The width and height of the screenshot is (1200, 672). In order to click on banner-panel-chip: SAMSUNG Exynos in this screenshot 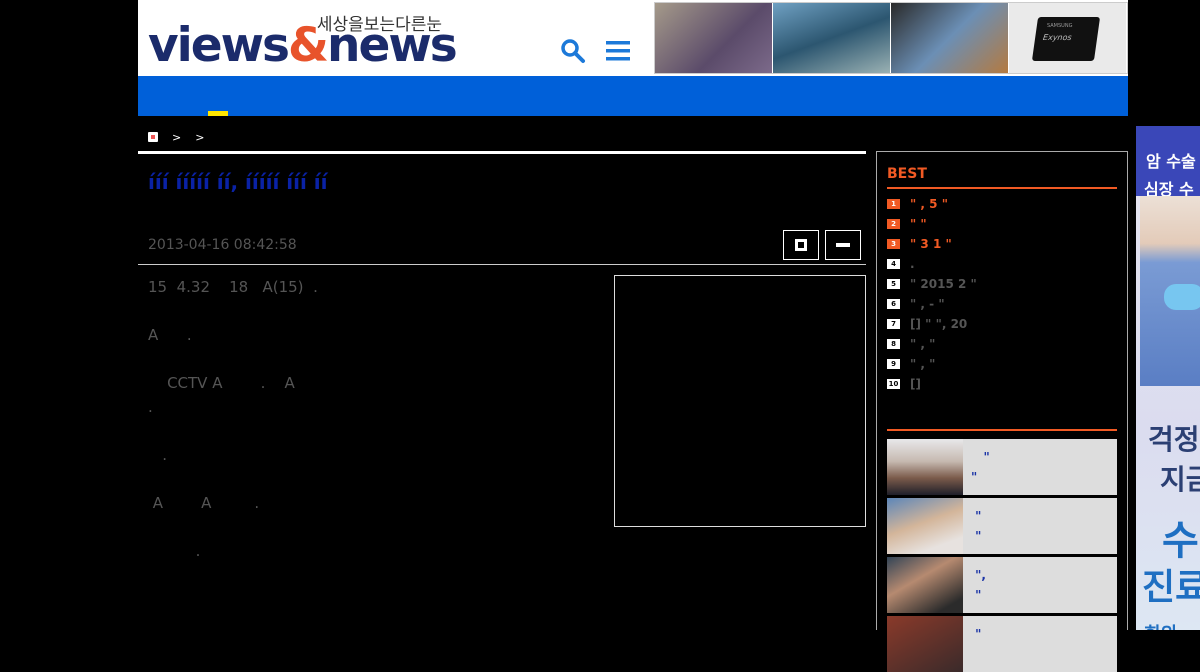, I will do `click(1068, 38)`.